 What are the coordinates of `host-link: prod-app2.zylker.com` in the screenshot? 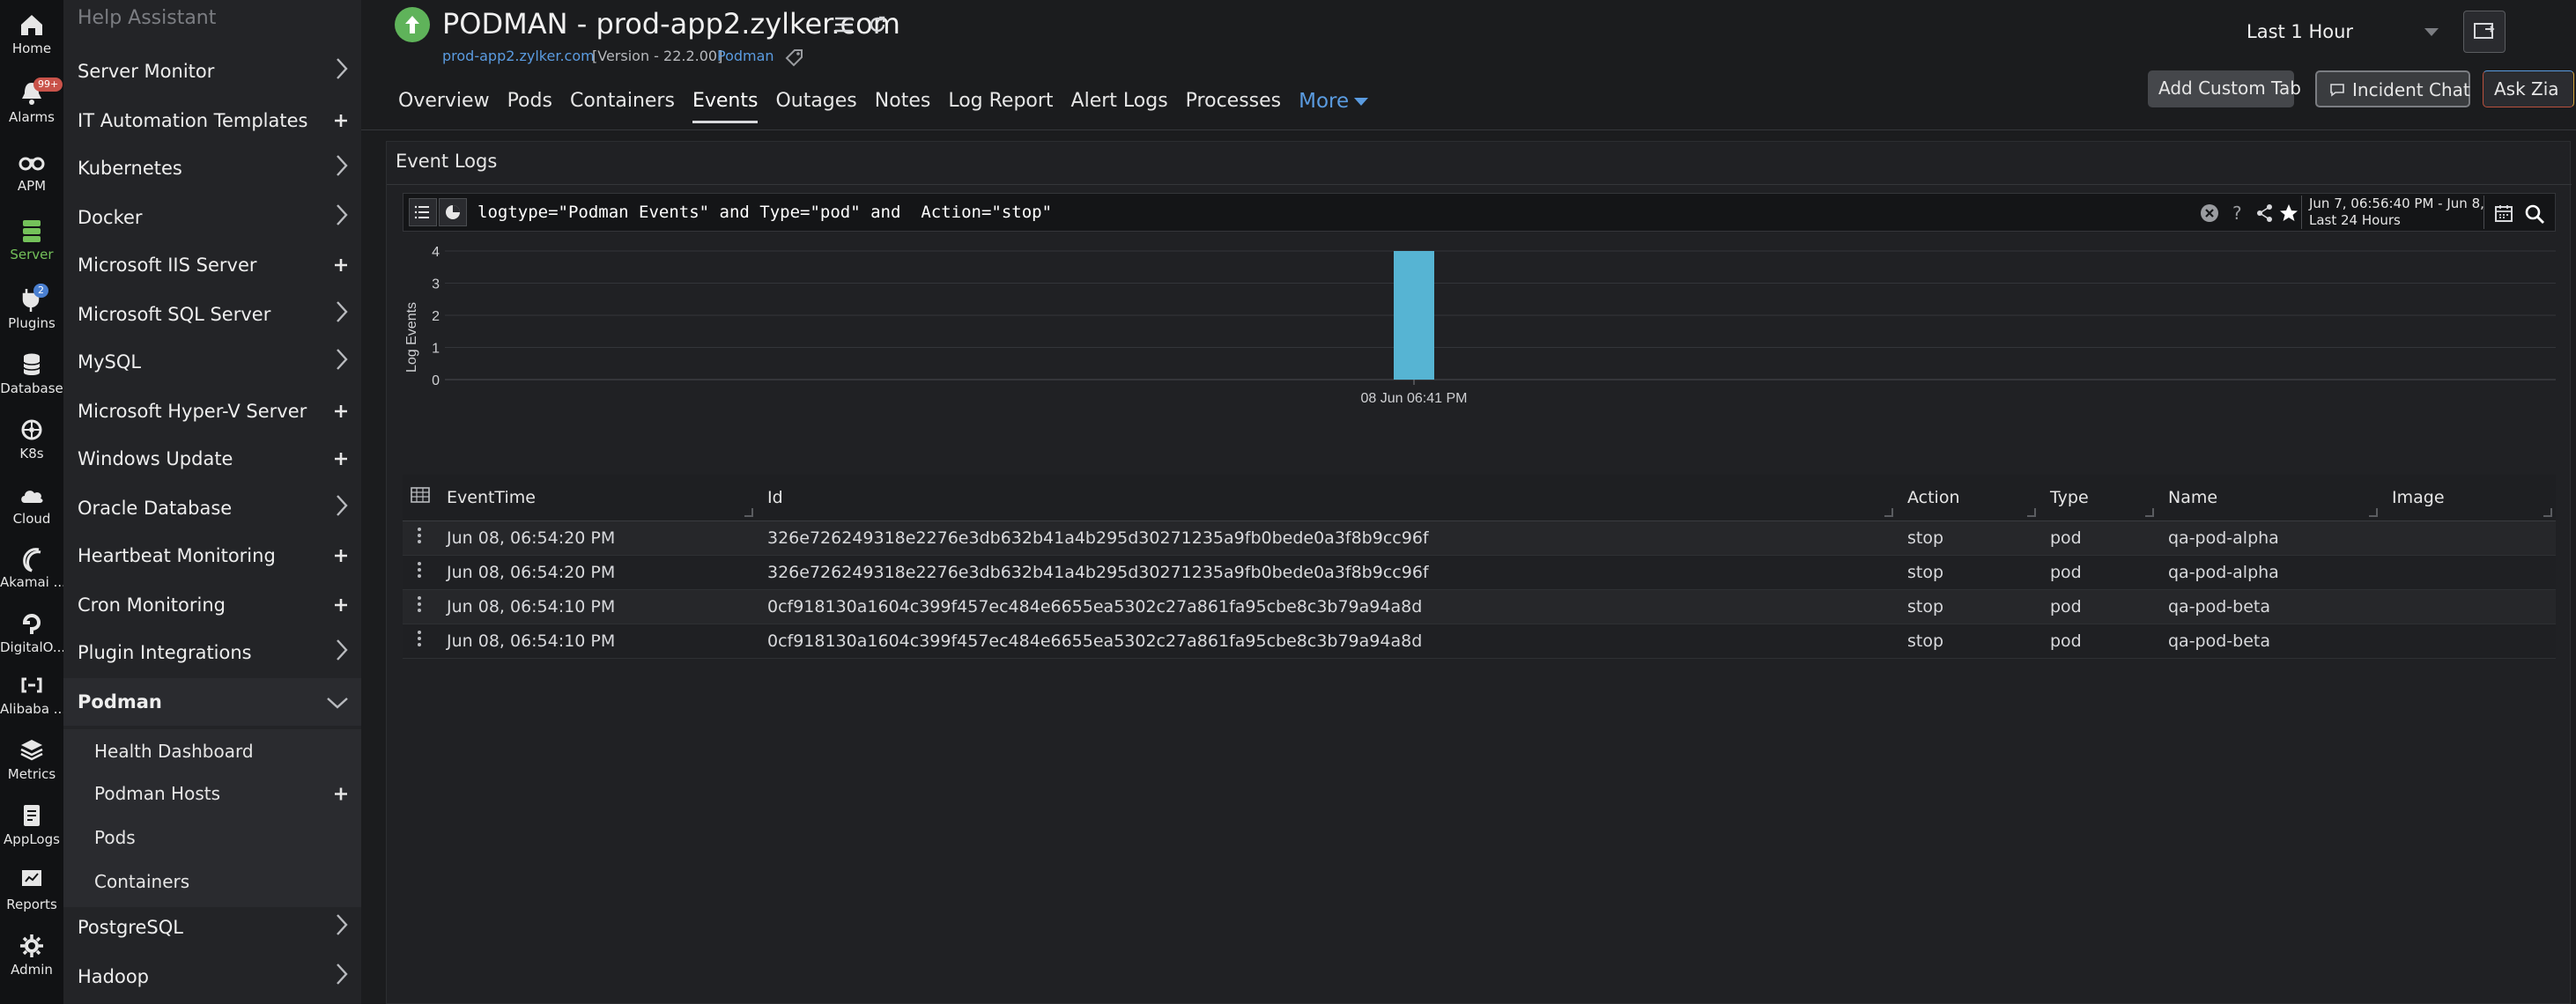 It's located at (518, 56).